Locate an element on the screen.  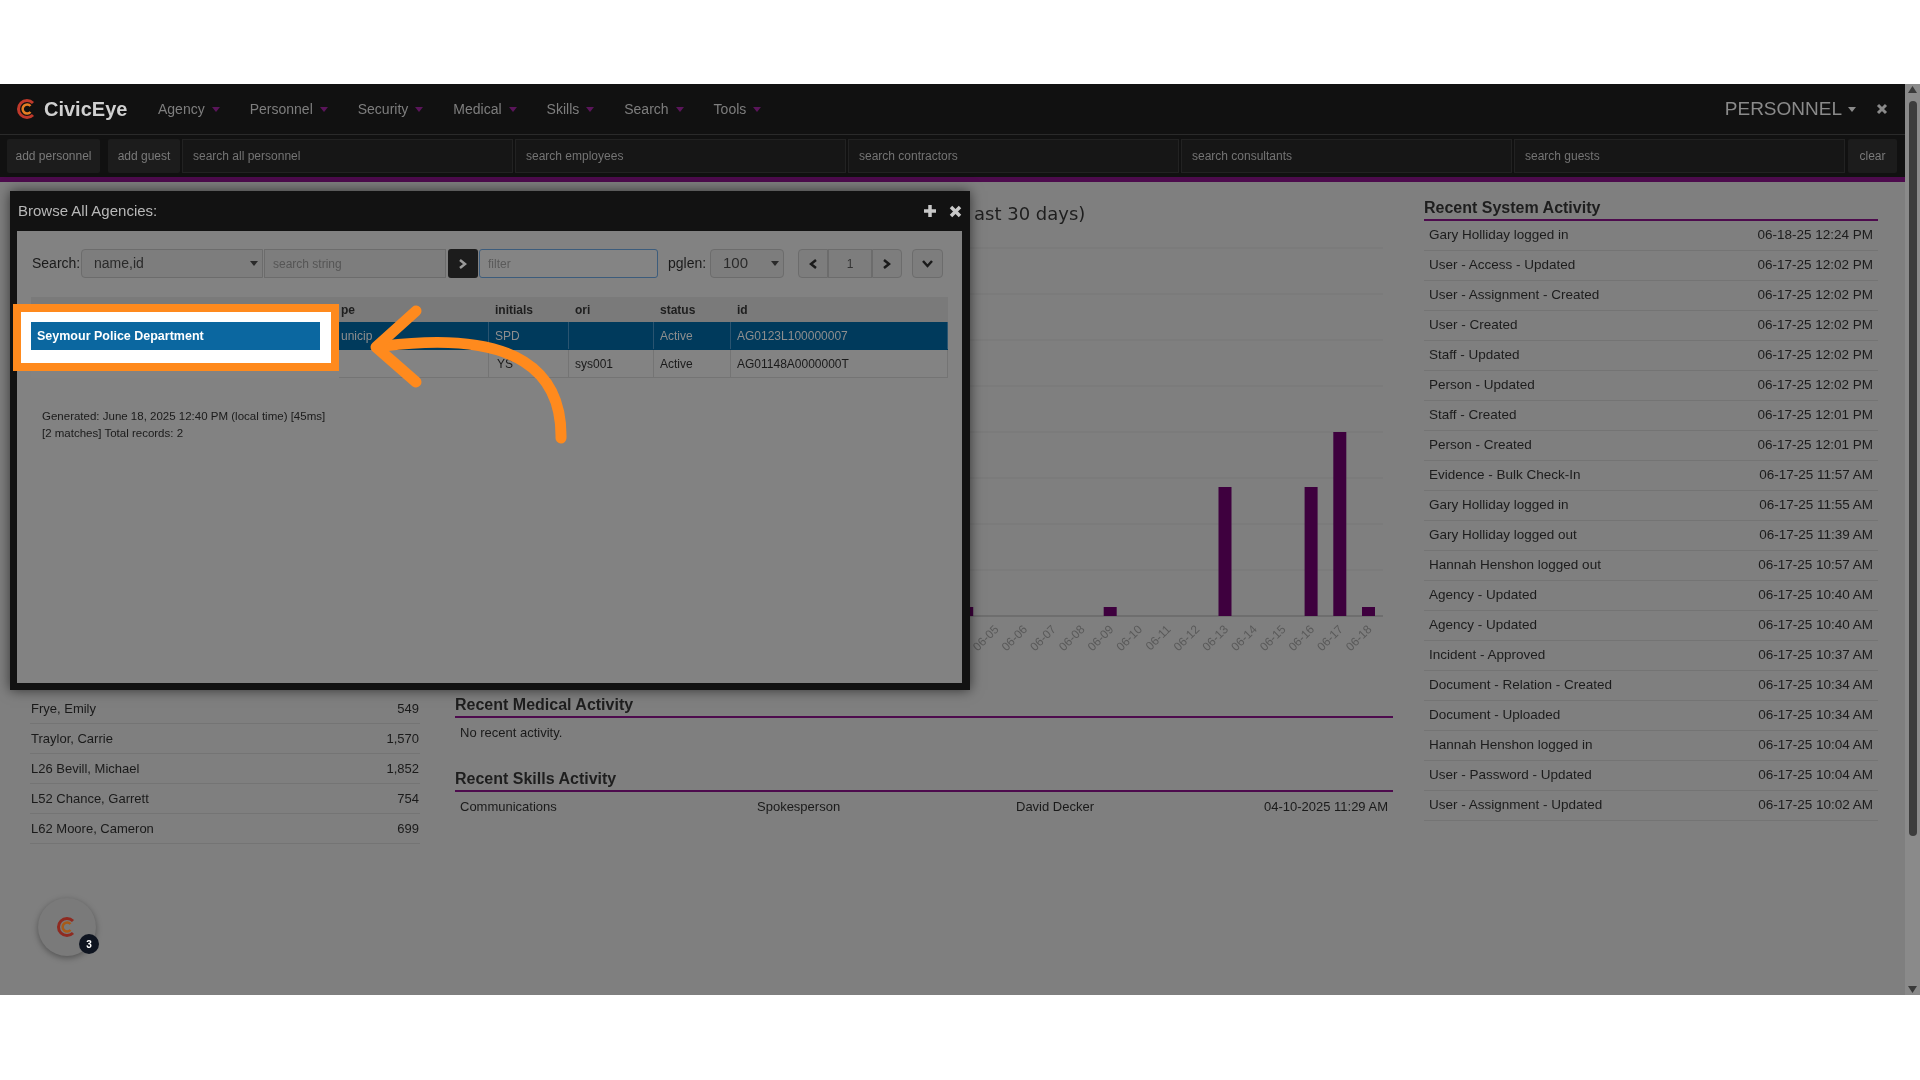
column-header: id is located at coordinates (742, 309).